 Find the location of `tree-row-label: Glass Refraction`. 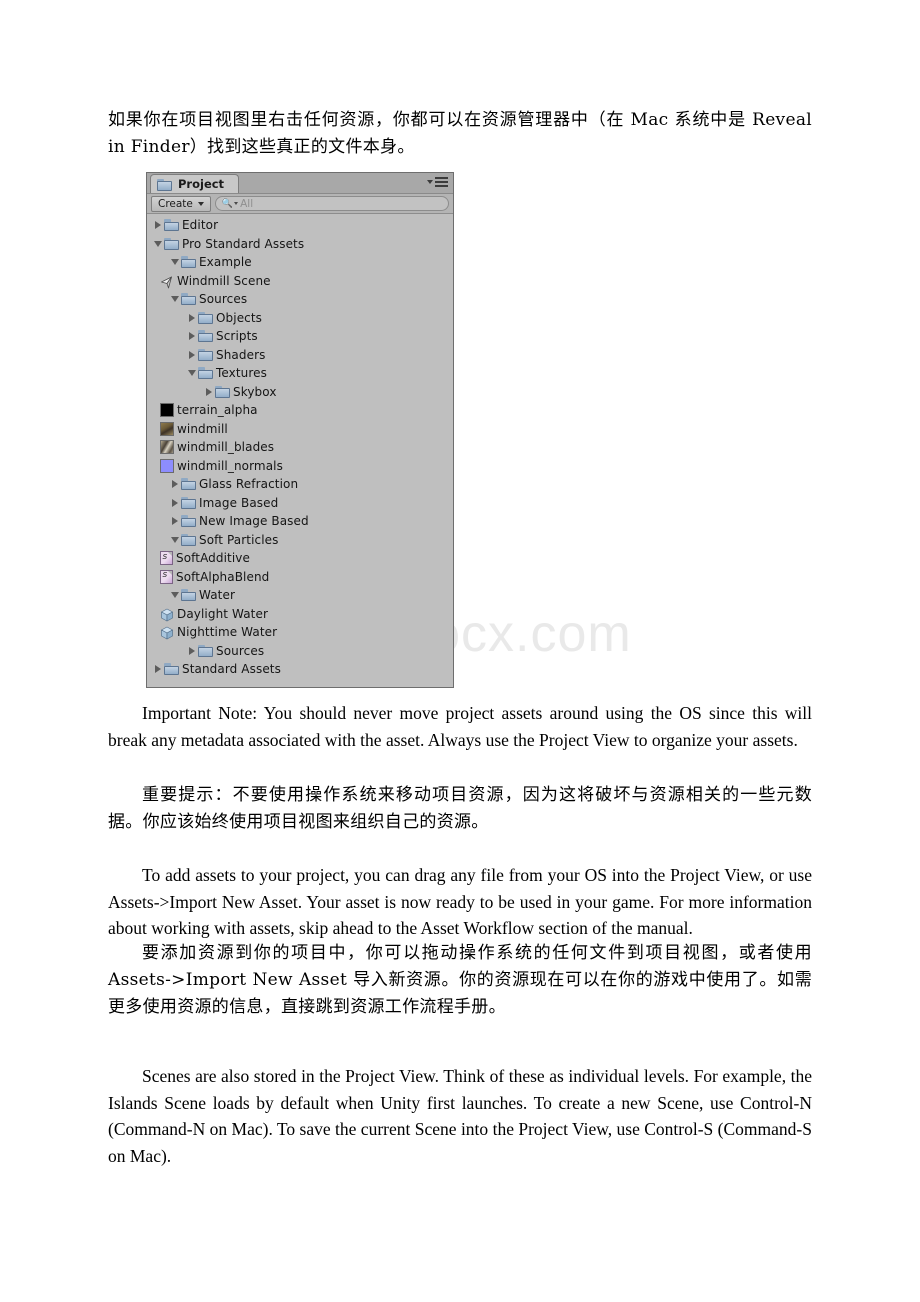

tree-row-label: Glass Refraction is located at coordinates (249, 484).